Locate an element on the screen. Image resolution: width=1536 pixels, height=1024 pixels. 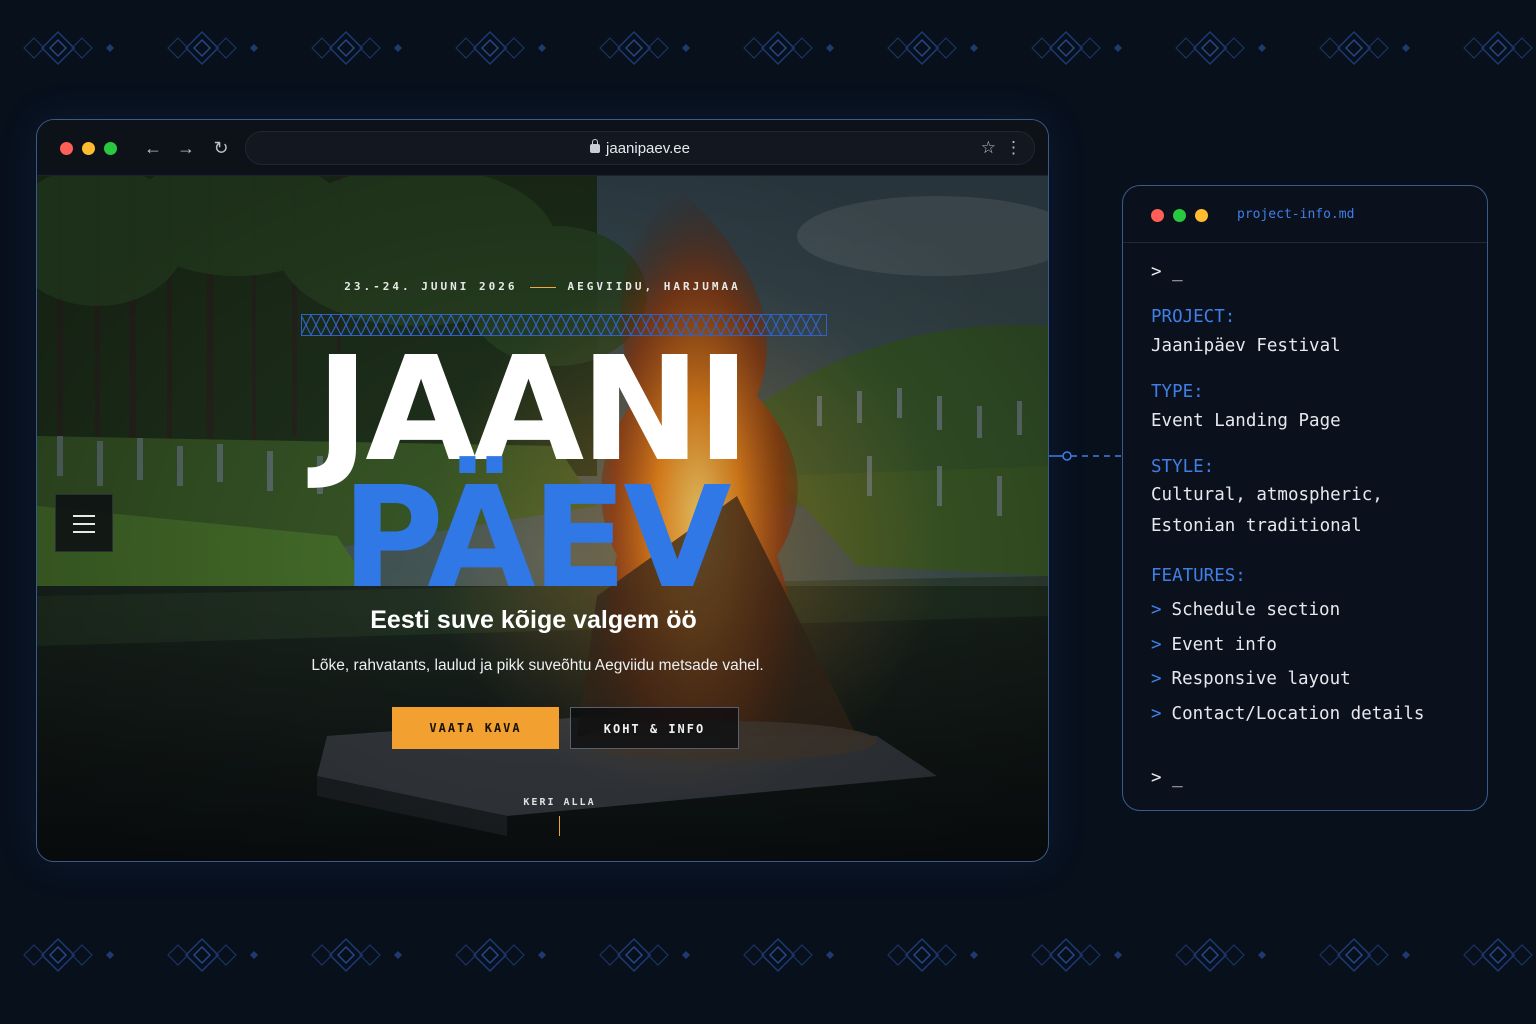
view-schedule-button: VAATA KAVA is located at coordinates (475, 728).